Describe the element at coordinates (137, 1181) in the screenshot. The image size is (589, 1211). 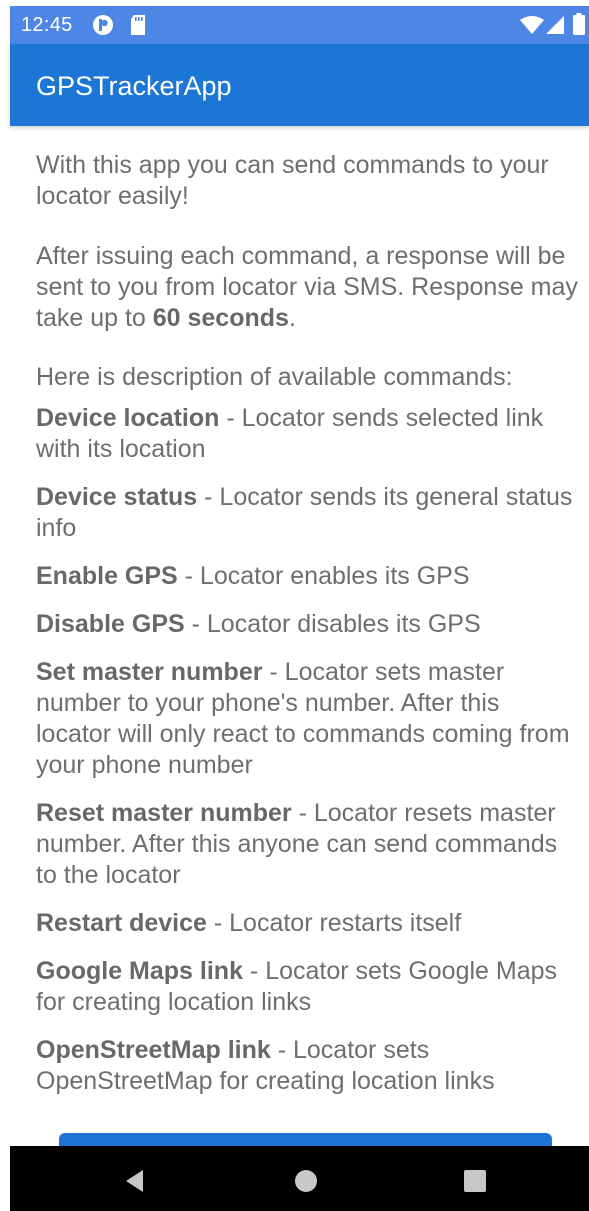
I see `back-icon` at that location.